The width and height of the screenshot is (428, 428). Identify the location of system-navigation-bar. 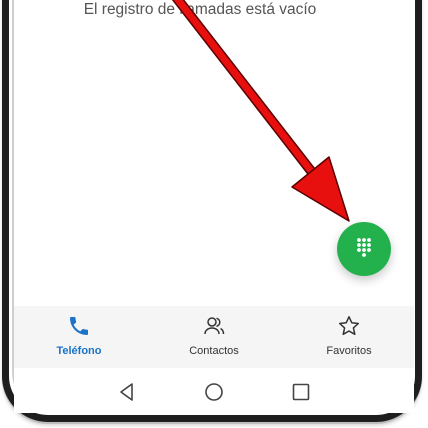
(214, 390).